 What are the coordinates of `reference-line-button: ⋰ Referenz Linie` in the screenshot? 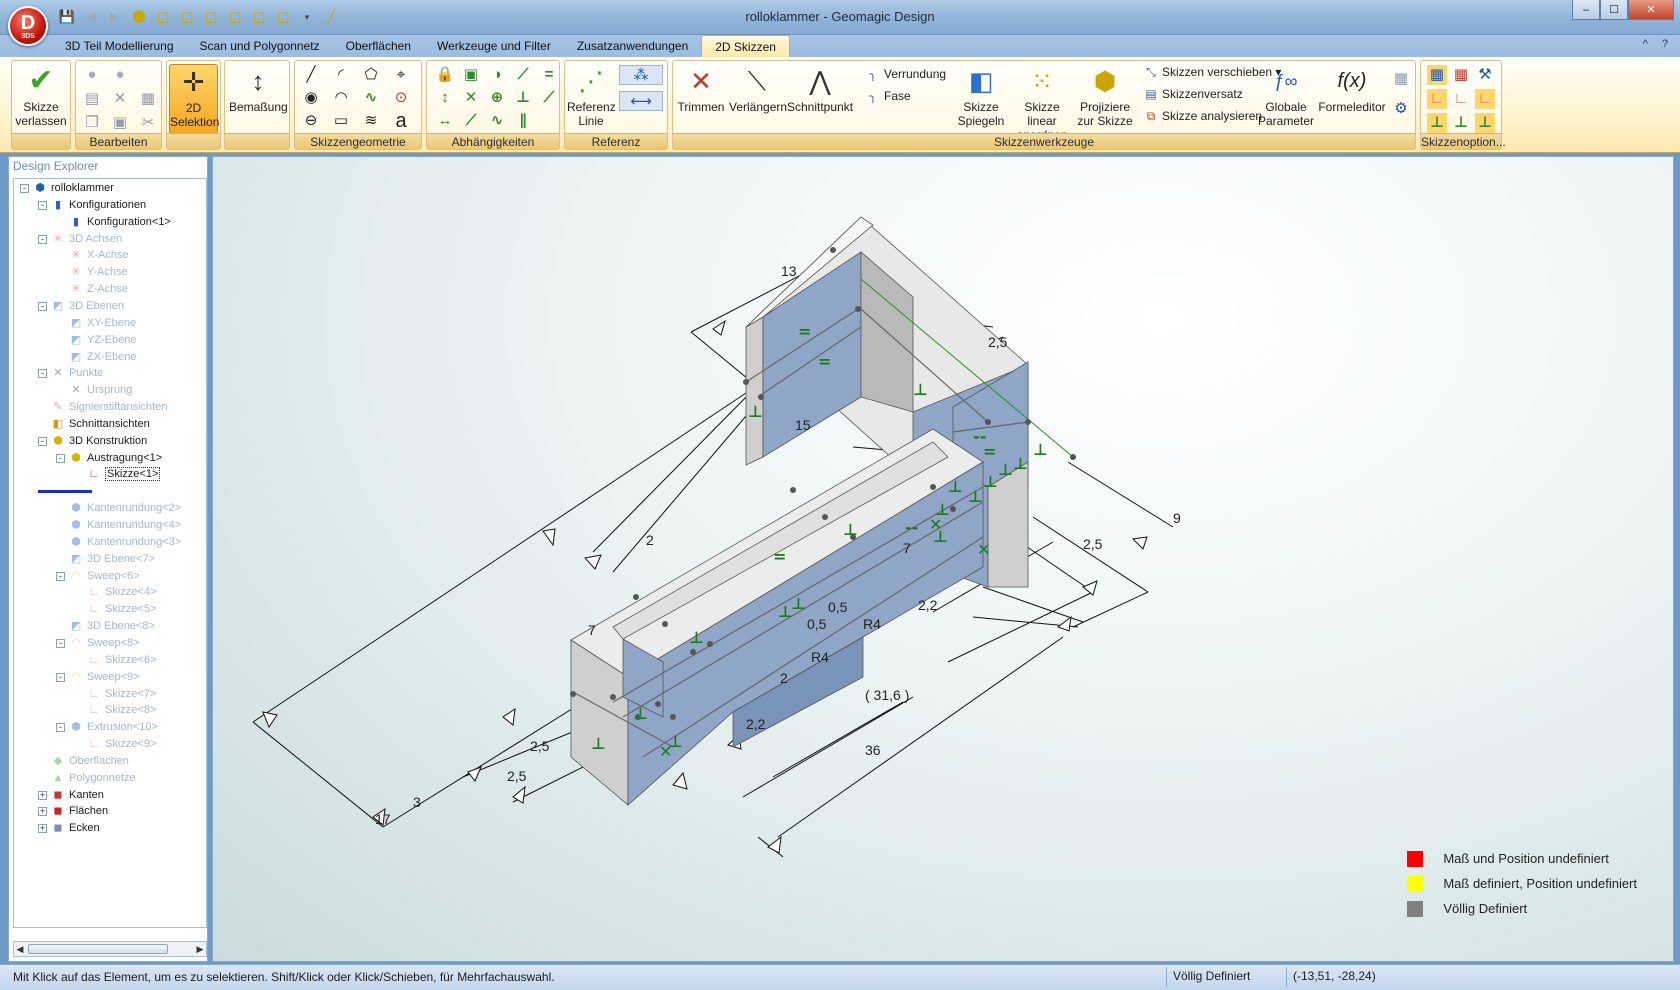 It's located at (591, 96).